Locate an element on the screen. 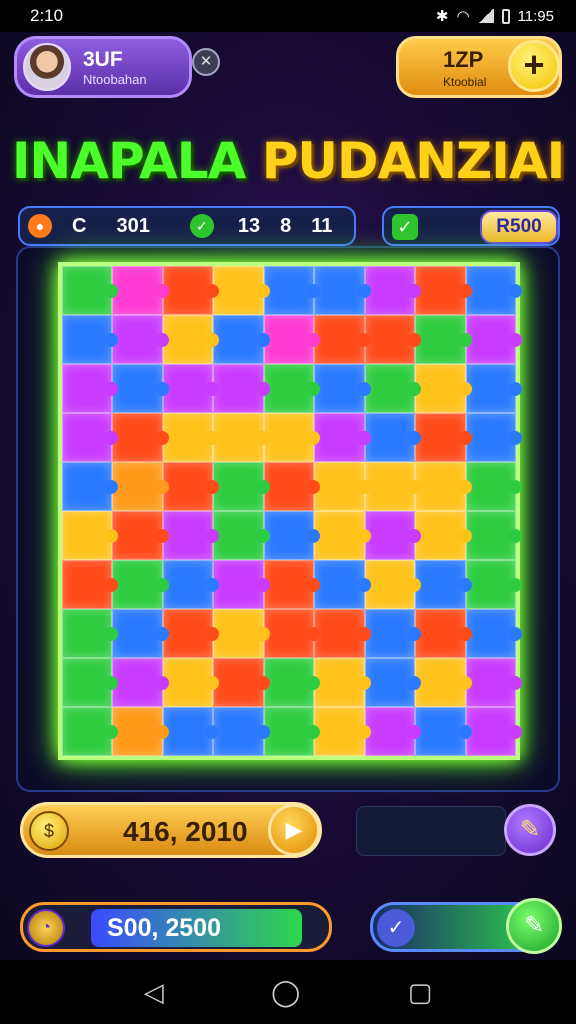 This screenshot has width=576, height=1024. checkmark-icon: ✓ is located at coordinates (396, 928).